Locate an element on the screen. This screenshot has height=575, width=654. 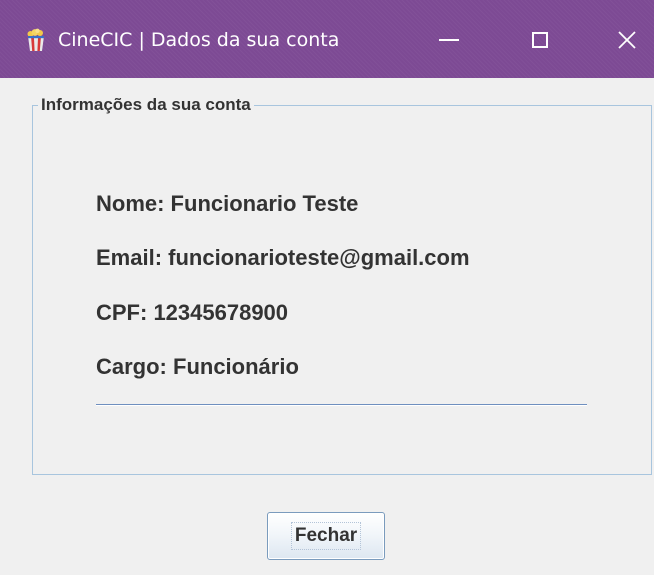
maximize-icon is located at coordinates (540, 40).